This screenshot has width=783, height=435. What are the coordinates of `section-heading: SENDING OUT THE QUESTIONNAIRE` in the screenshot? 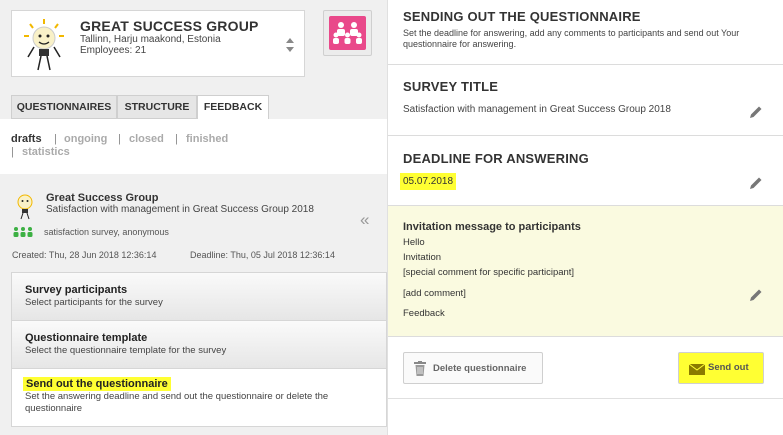 It's located at (522, 16).